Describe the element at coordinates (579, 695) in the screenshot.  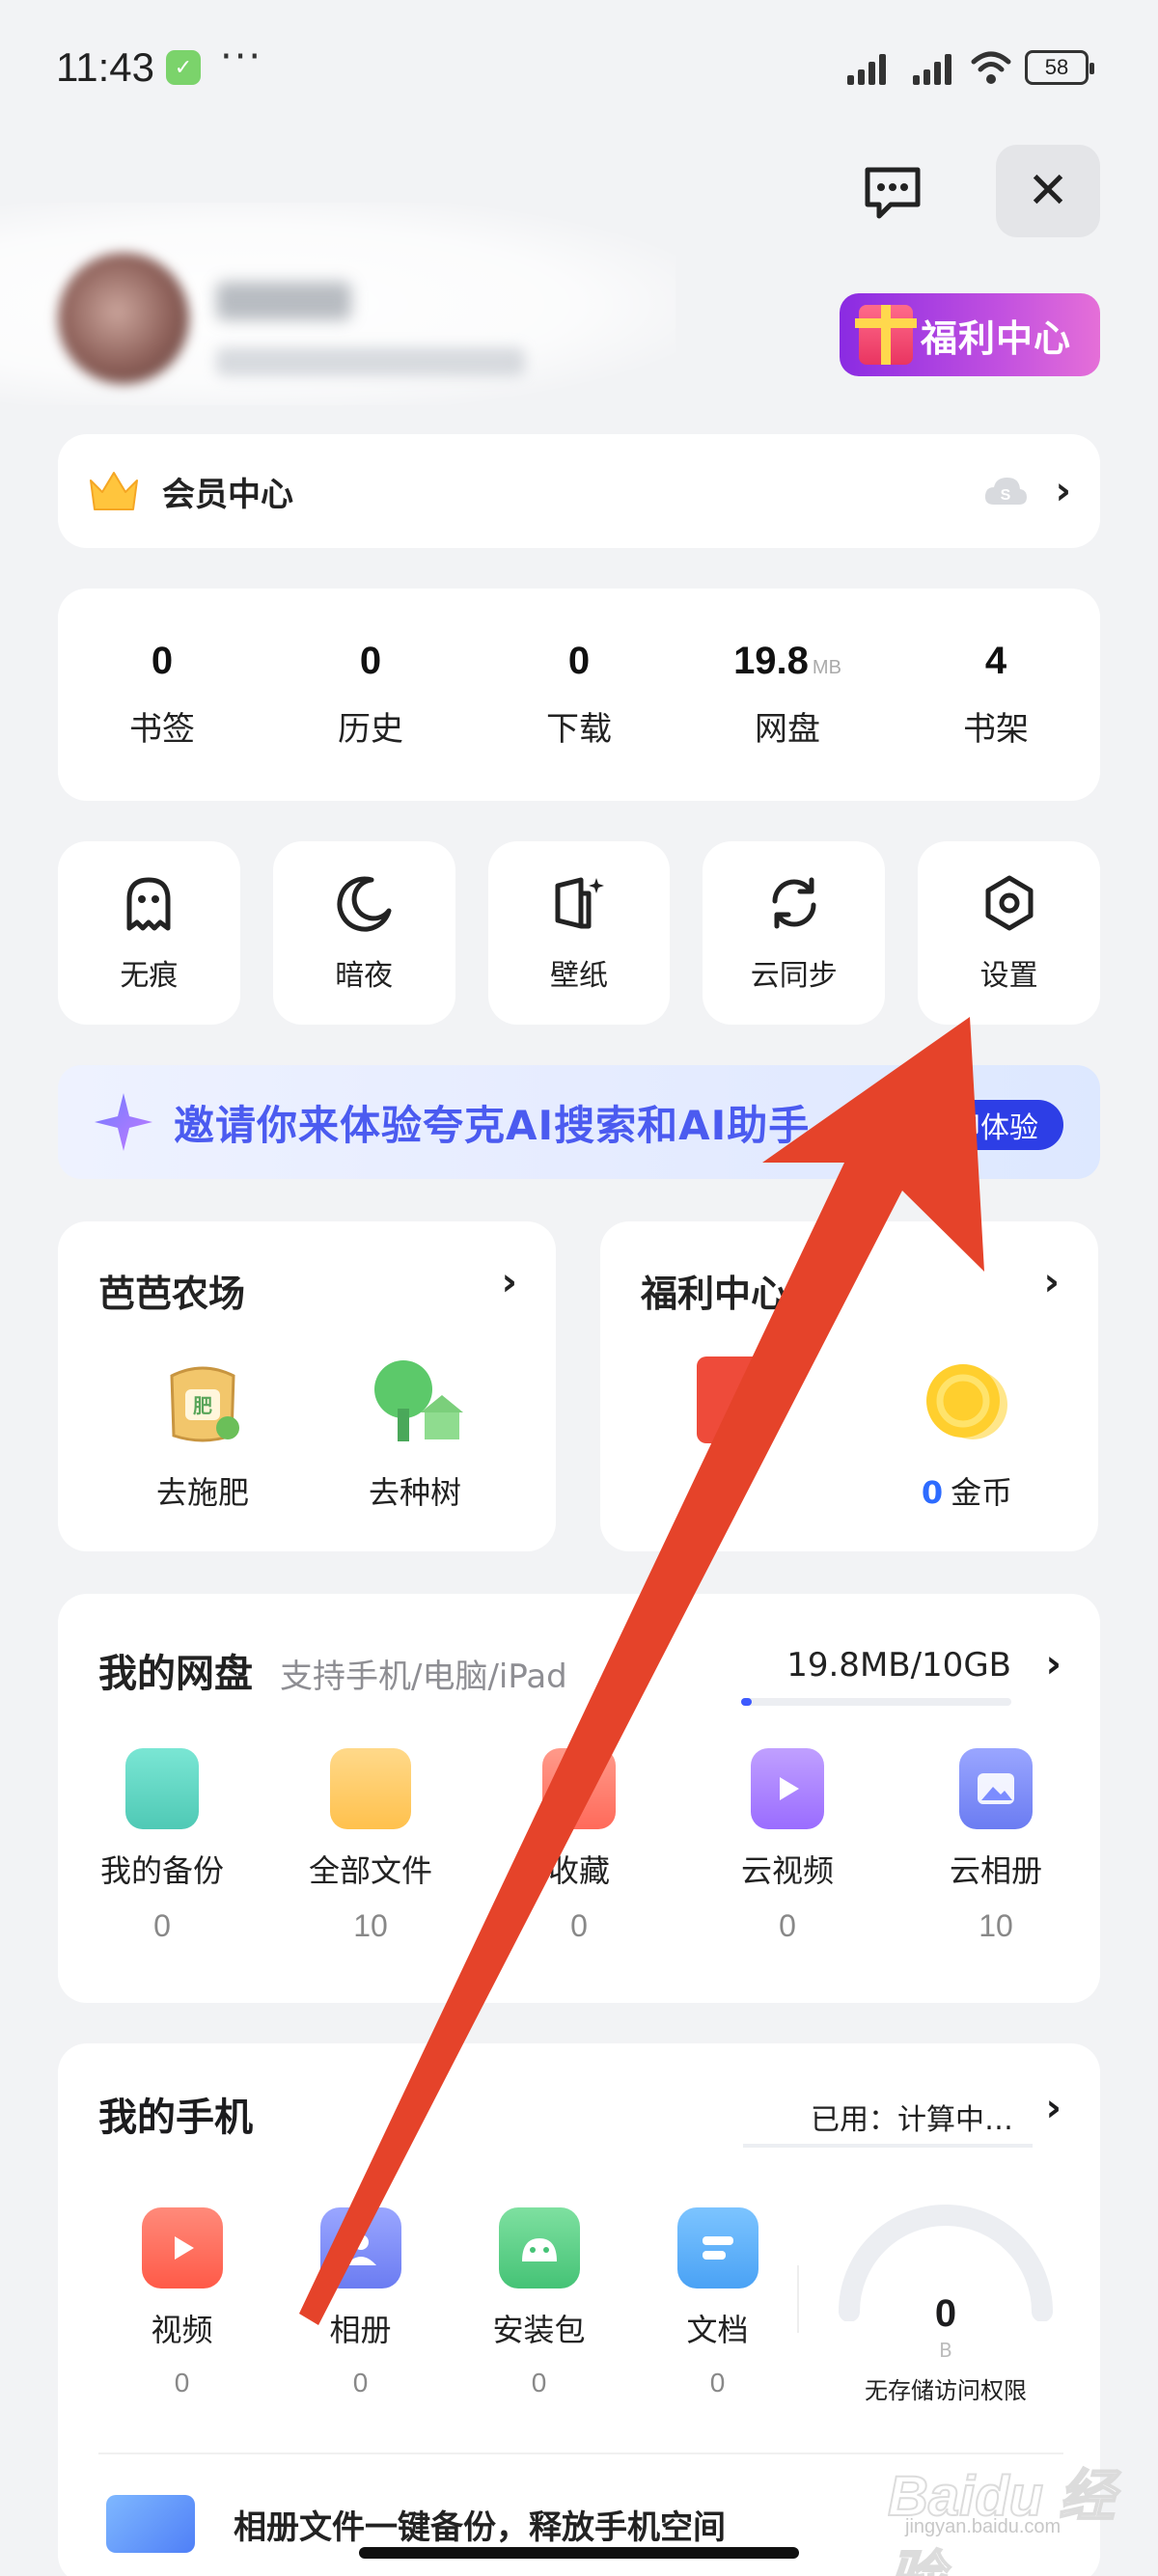
I see `stat-downloads: 0 下载` at that location.